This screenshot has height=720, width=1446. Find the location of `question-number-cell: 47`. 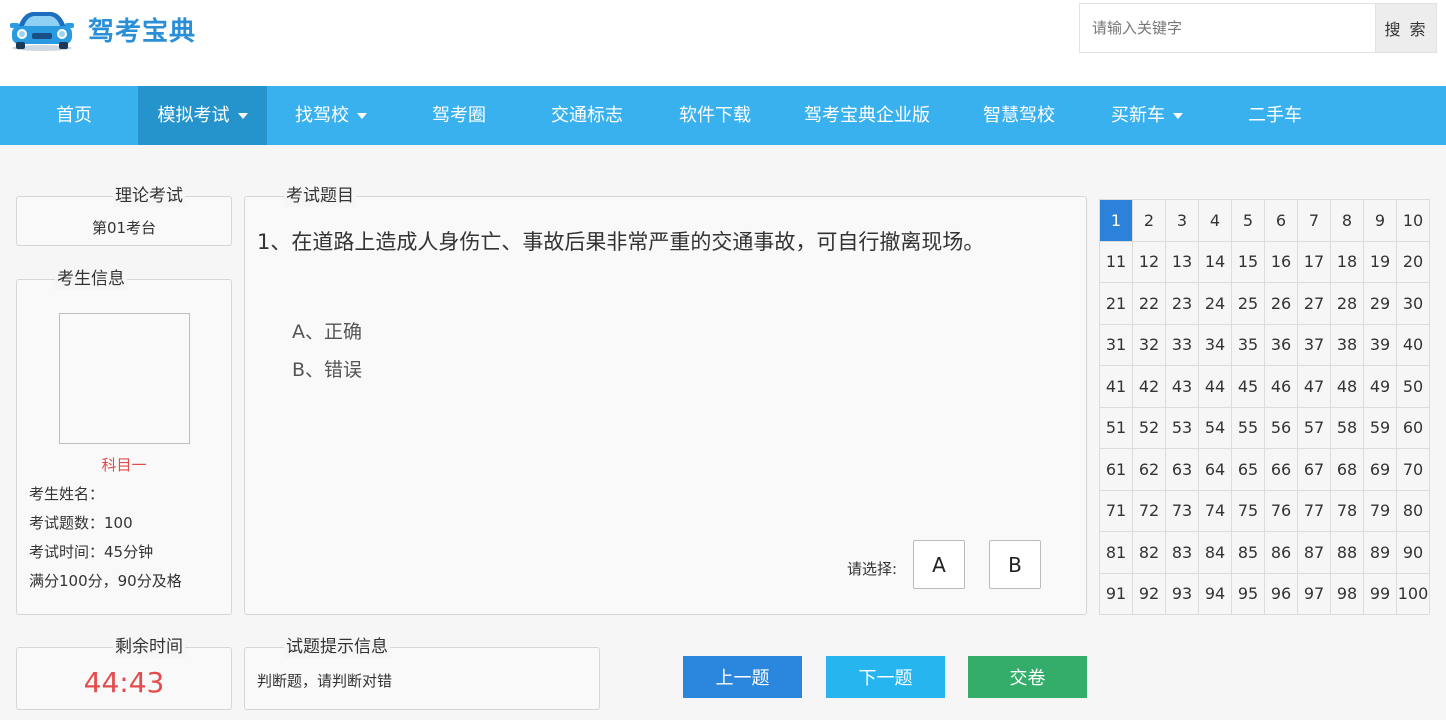

question-number-cell: 47 is located at coordinates (1314, 386).